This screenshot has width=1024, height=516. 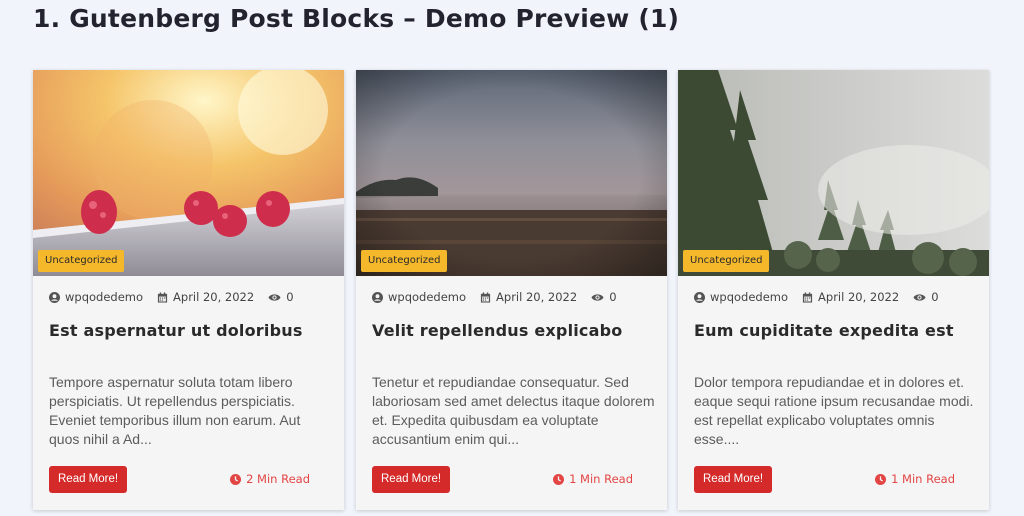 I want to click on raspberries-image, so click(x=188, y=173).